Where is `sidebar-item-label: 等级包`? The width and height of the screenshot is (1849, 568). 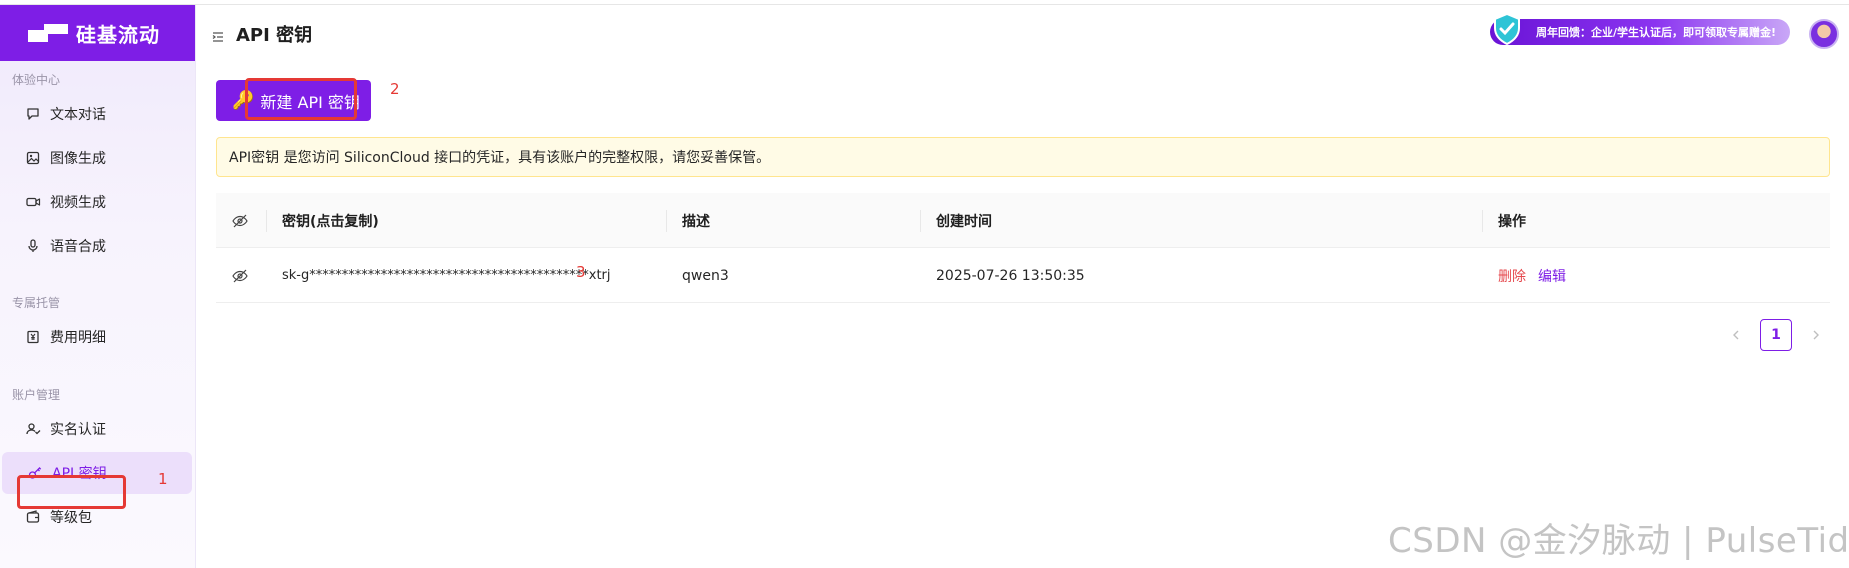 sidebar-item-label: 等级包 is located at coordinates (71, 518).